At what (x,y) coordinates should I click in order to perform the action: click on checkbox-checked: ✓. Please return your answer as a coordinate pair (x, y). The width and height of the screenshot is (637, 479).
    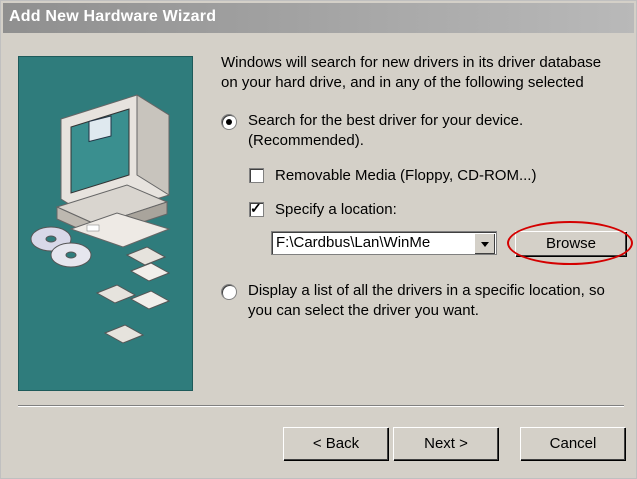
    Looking at the image, I should click on (256, 208).